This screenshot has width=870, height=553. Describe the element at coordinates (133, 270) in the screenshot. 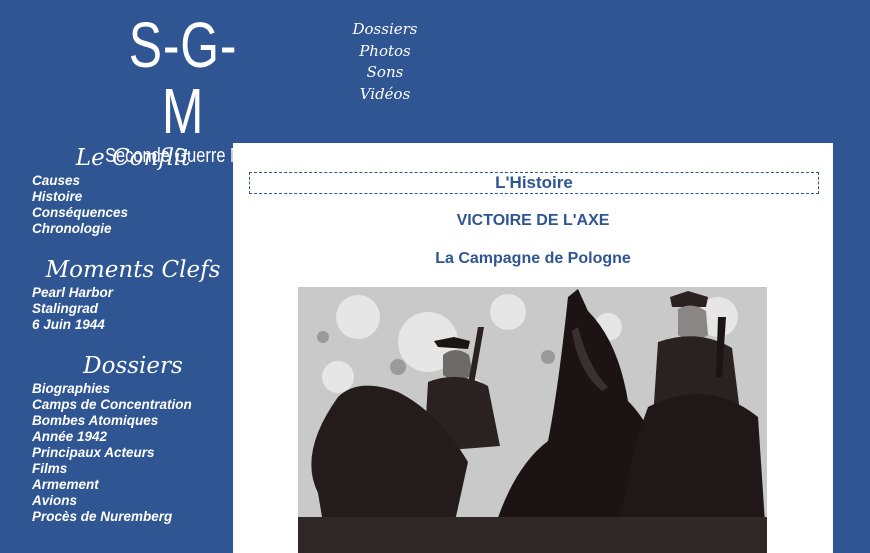

I see `sidebar-section-title-moments: Moments Clefs` at that location.